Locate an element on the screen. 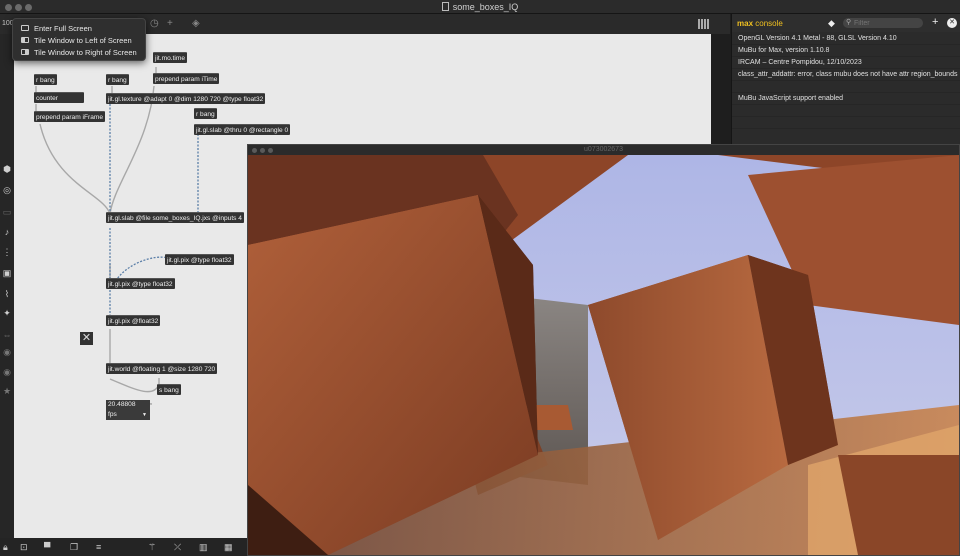 The height and width of the screenshot is (556, 960). console-title: max console is located at coordinates (760, 23).